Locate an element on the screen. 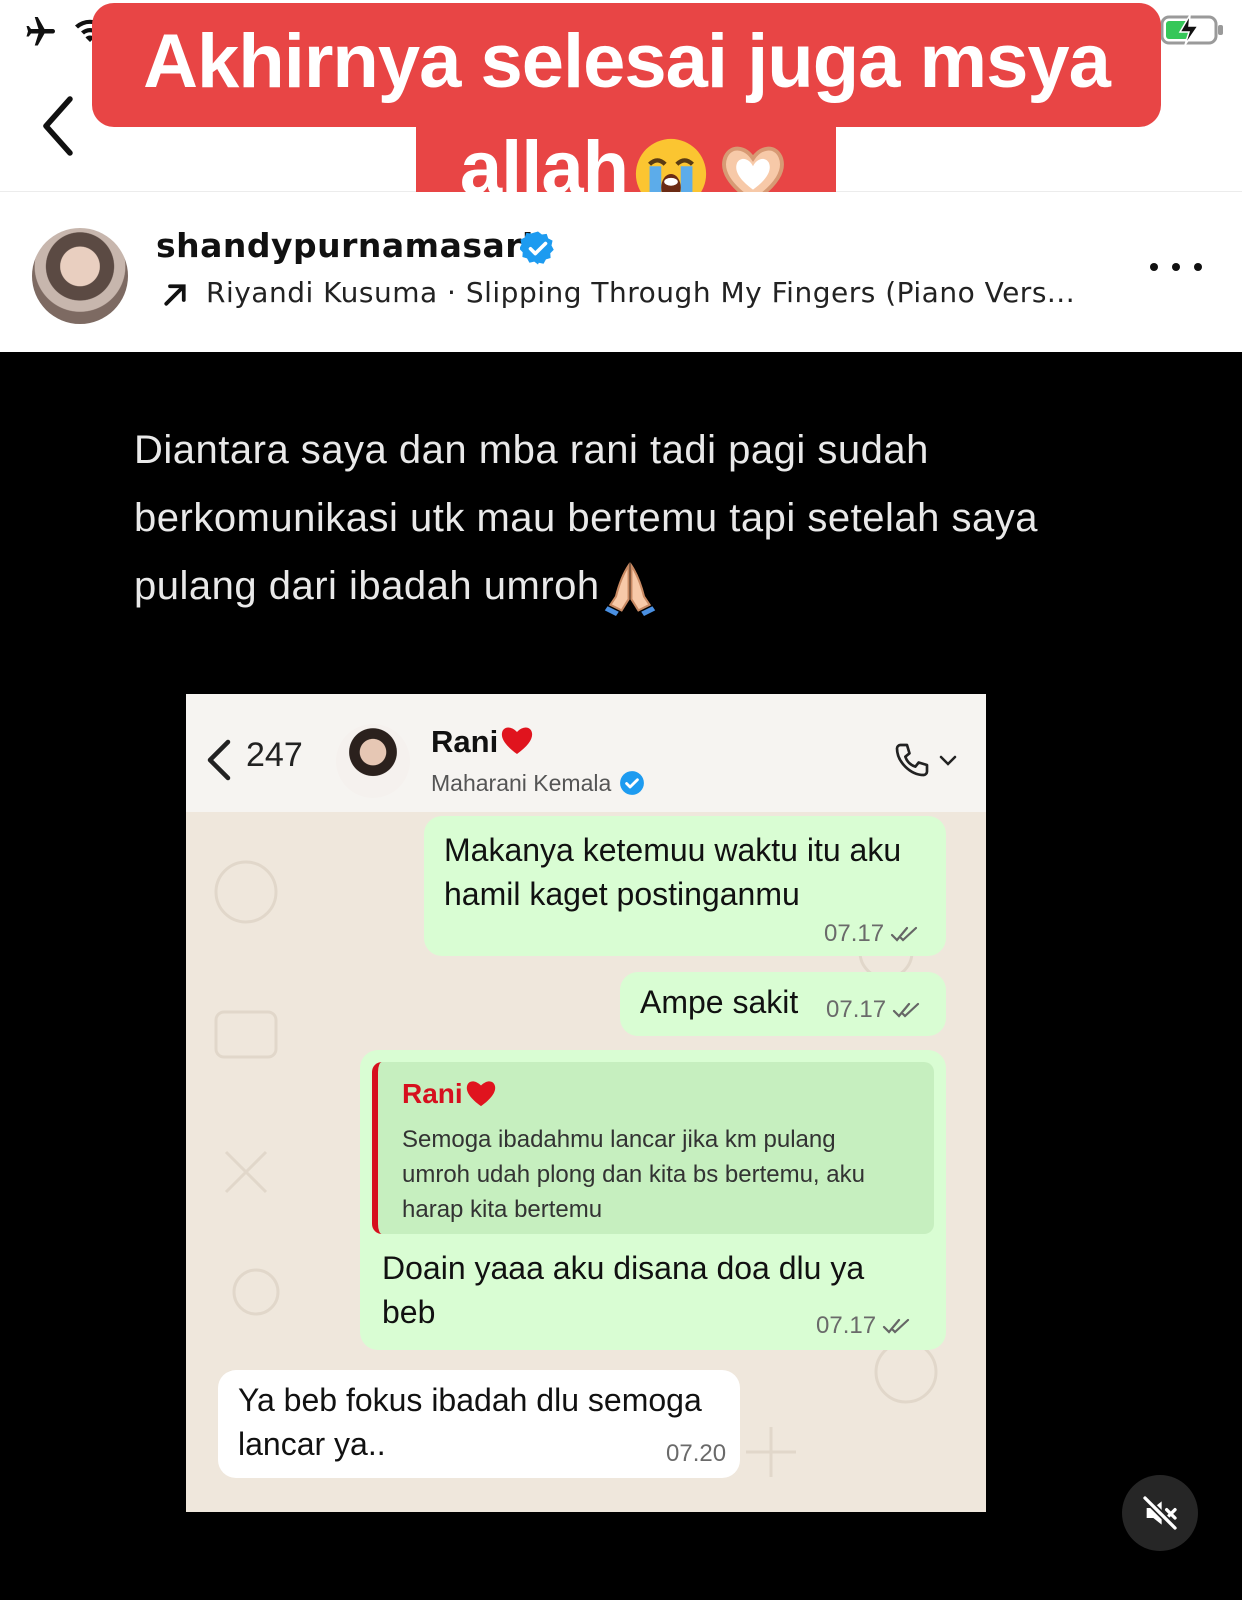  message-line: lancar ya.. is located at coordinates (312, 1444).